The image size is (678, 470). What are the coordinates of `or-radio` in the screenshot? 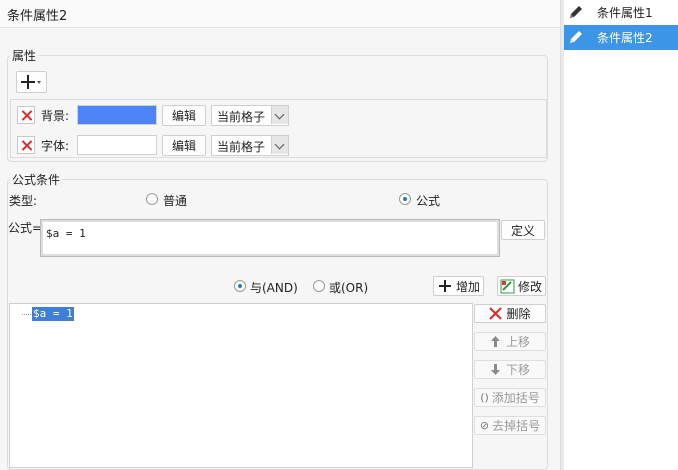 It's located at (319, 286).